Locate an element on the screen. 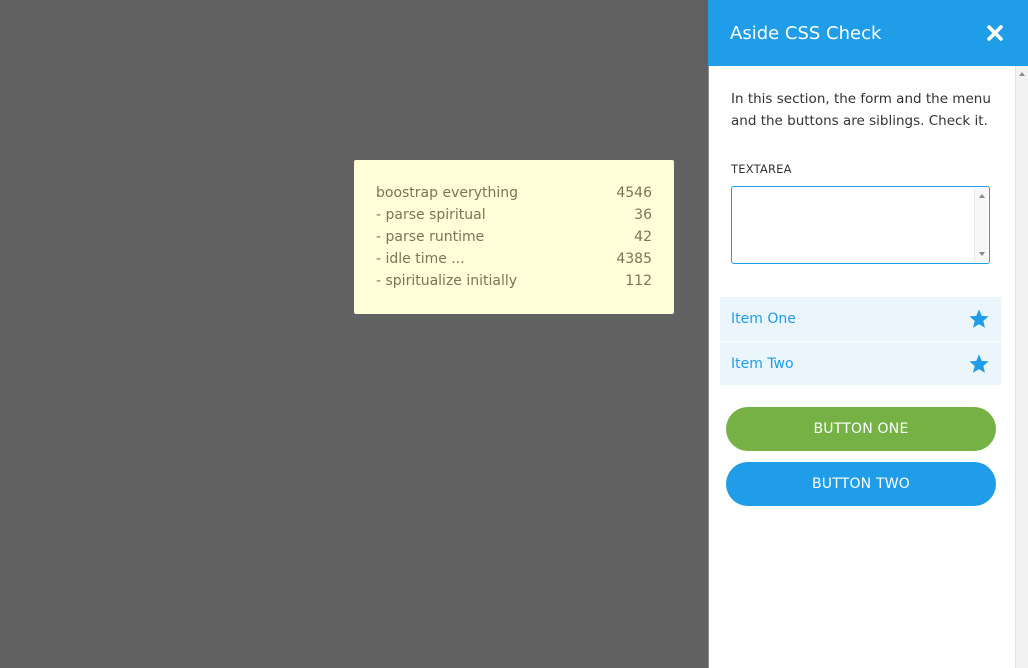 The width and height of the screenshot is (1028, 668). aside-header: Aside CSS Check is located at coordinates (868, 33).